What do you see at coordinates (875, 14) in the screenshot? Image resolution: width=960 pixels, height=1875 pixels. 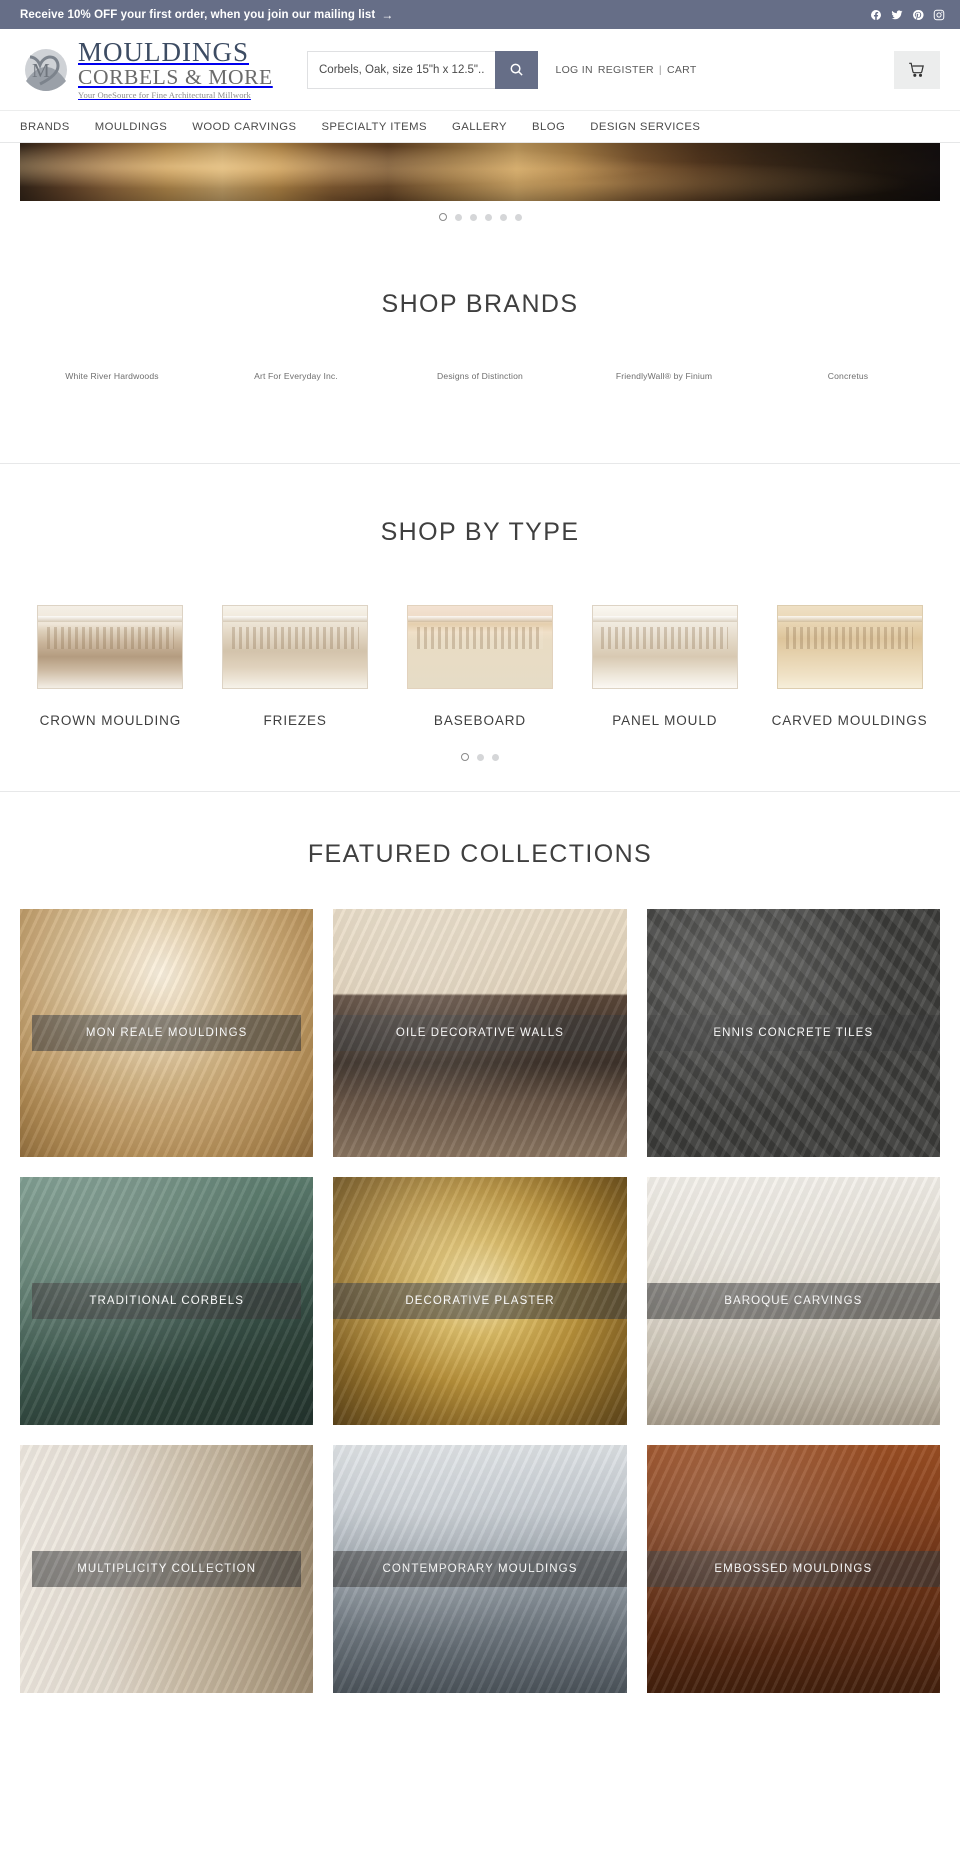 I see `facebook-icon` at bounding box center [875, 14].